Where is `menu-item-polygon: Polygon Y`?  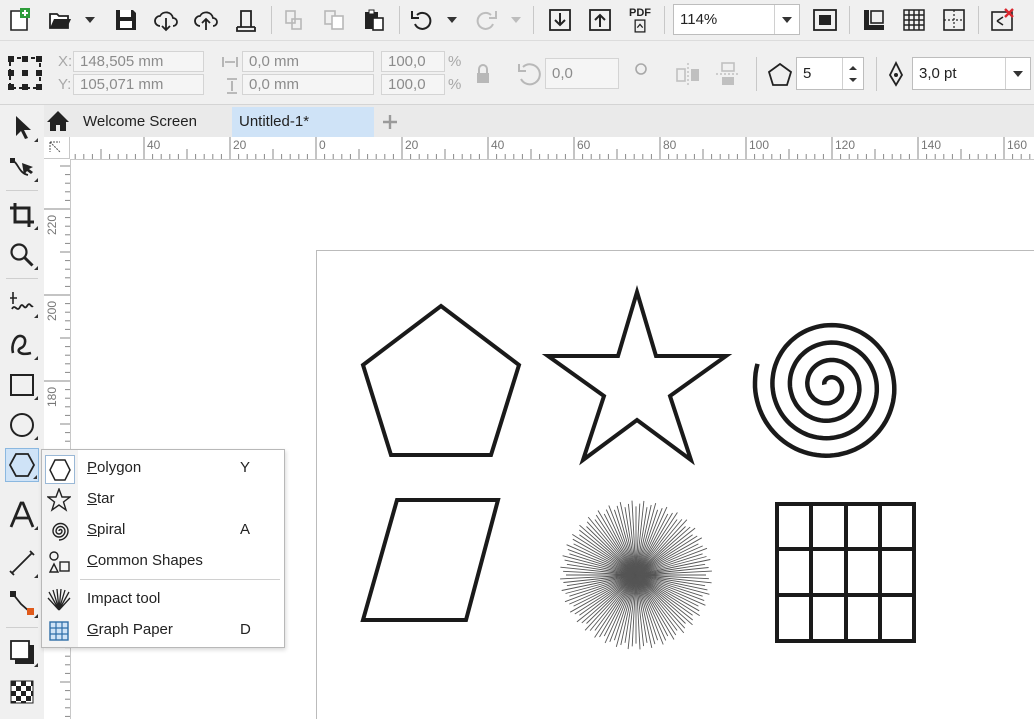 menu-item-polygon: Polygon Y is located at coordinates (163, 469).